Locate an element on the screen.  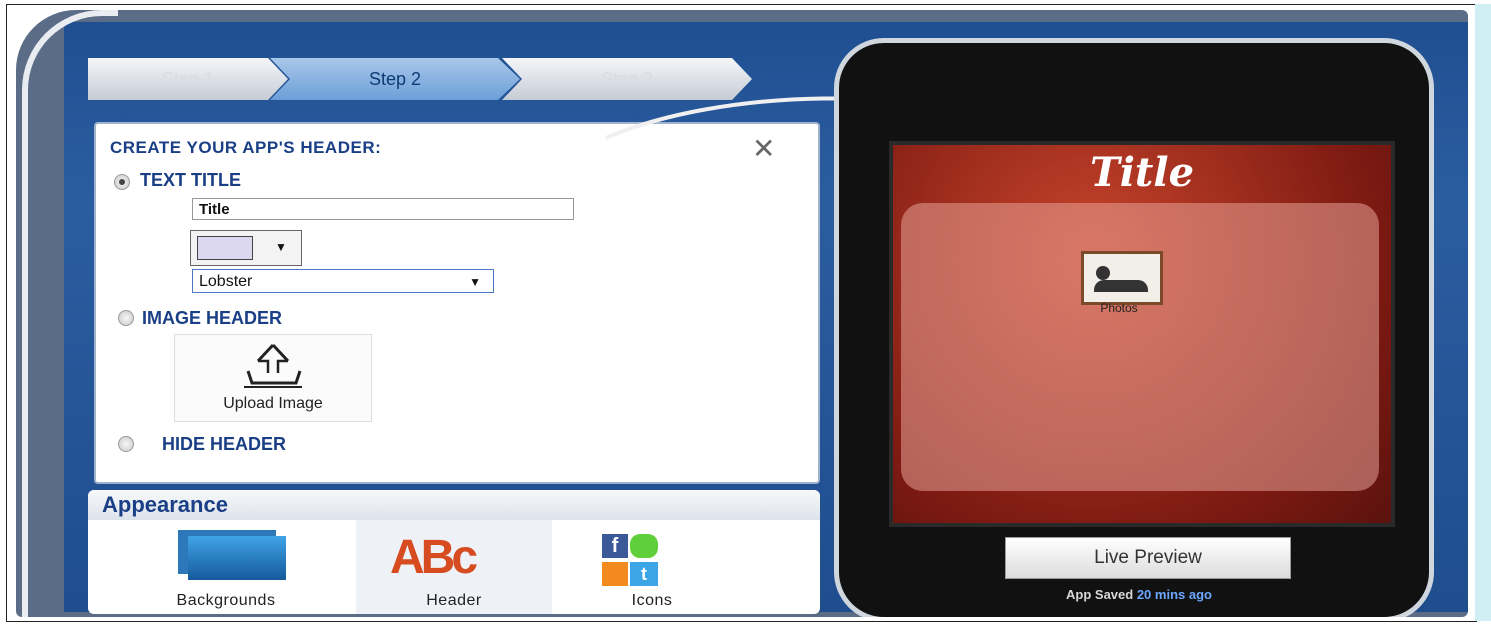
image-header-radio is located at coordinates (126, 318).